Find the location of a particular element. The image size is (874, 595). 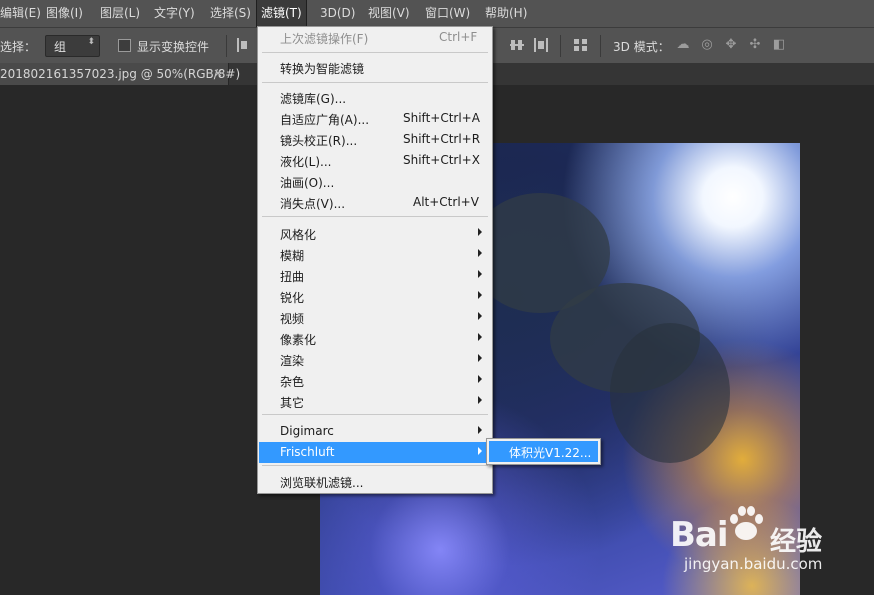

photo-tree-shape is located at coordinates (670, 393).